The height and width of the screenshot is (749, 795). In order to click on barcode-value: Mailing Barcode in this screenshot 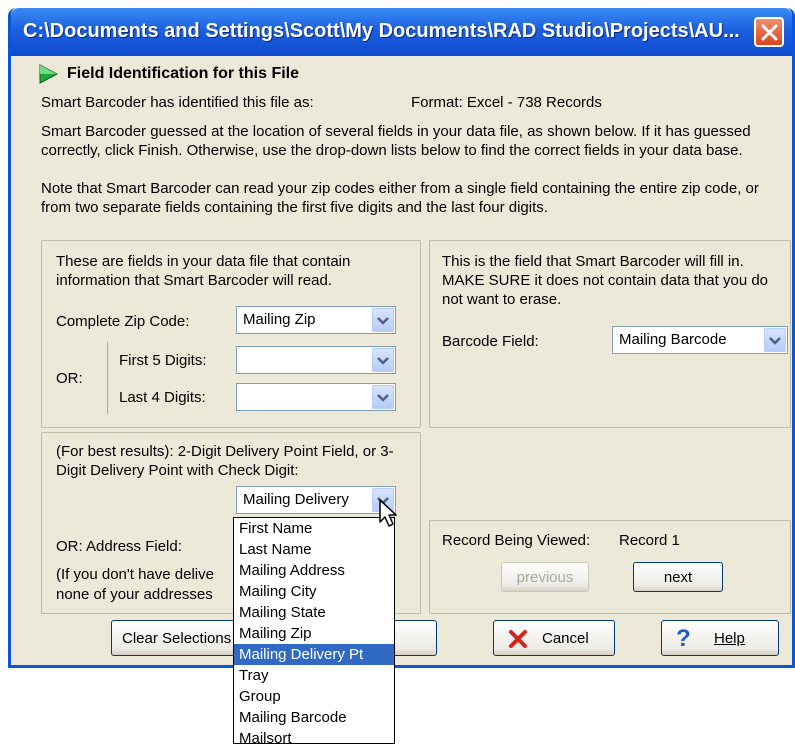, I will do `click(673, 339)`.